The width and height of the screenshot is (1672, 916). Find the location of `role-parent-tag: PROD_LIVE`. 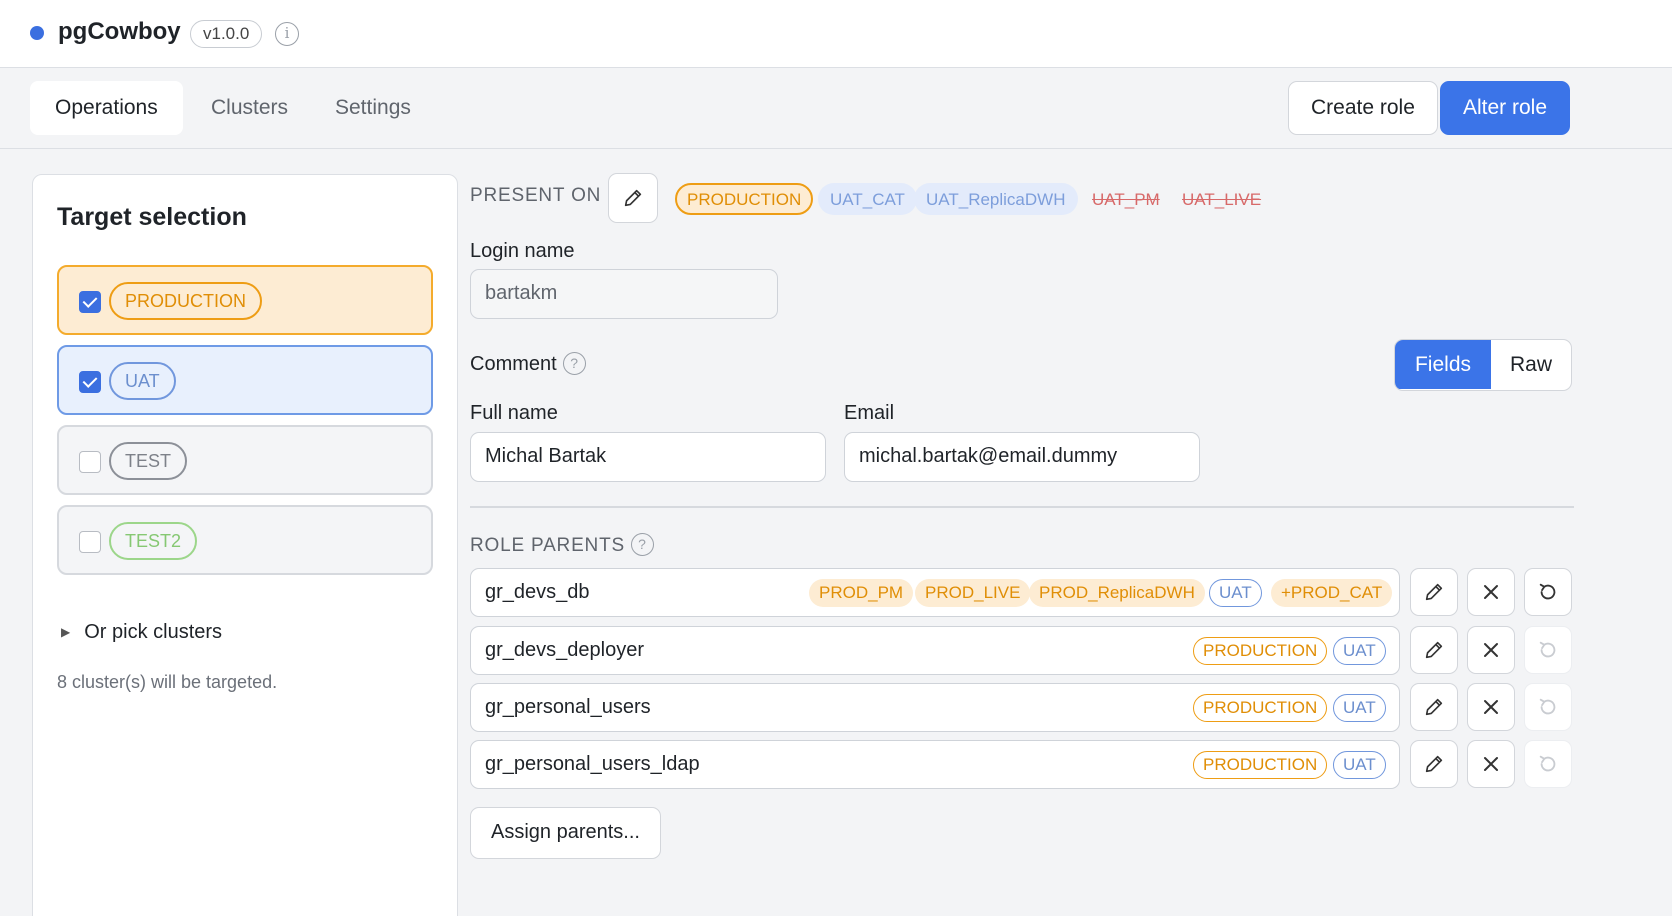

role-parent-tag: PROD_LIVE is located at coordinates (973, 593).